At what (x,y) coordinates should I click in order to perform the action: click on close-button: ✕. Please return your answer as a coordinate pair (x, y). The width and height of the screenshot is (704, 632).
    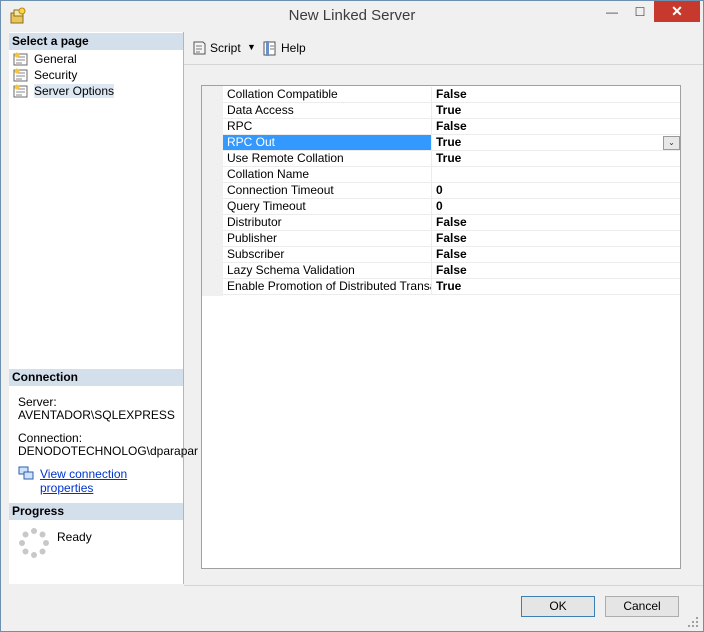
    Looking at the image, I should click on (677, 11).